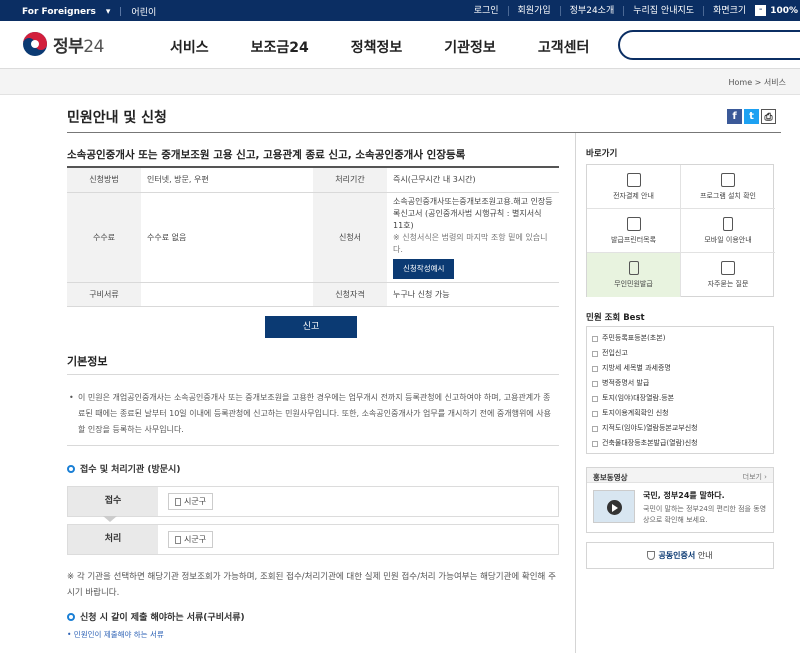  What do you see at coordinates (682, 353) in the screenshot?
I see `list-item: 전입신고` at bounding box center [682, 353].